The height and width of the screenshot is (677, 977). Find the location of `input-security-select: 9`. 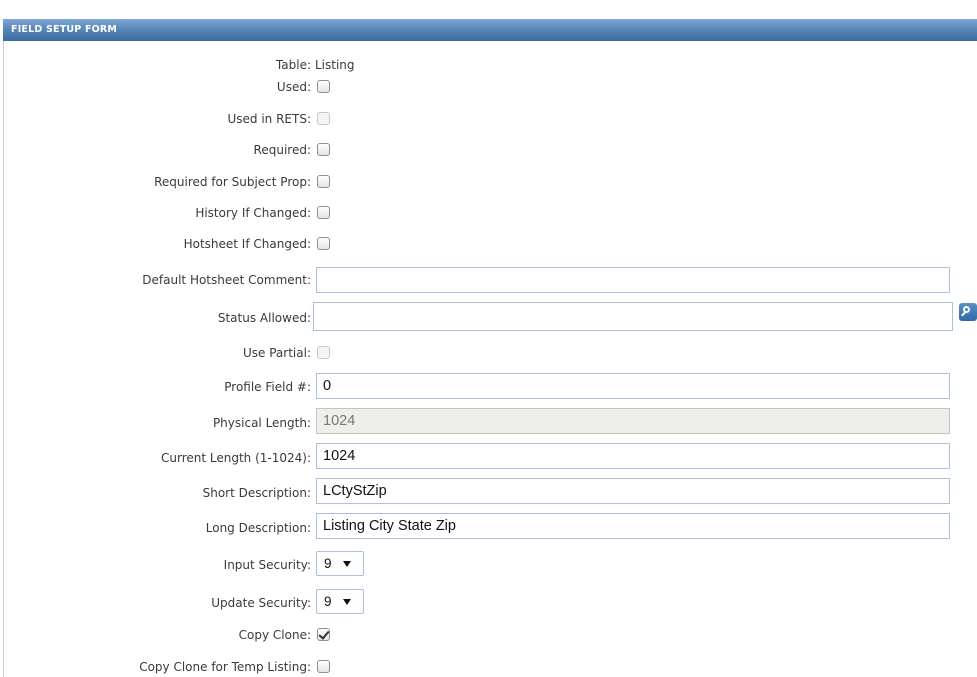

input-security-select: 9 is located at coordinates (340, 563).